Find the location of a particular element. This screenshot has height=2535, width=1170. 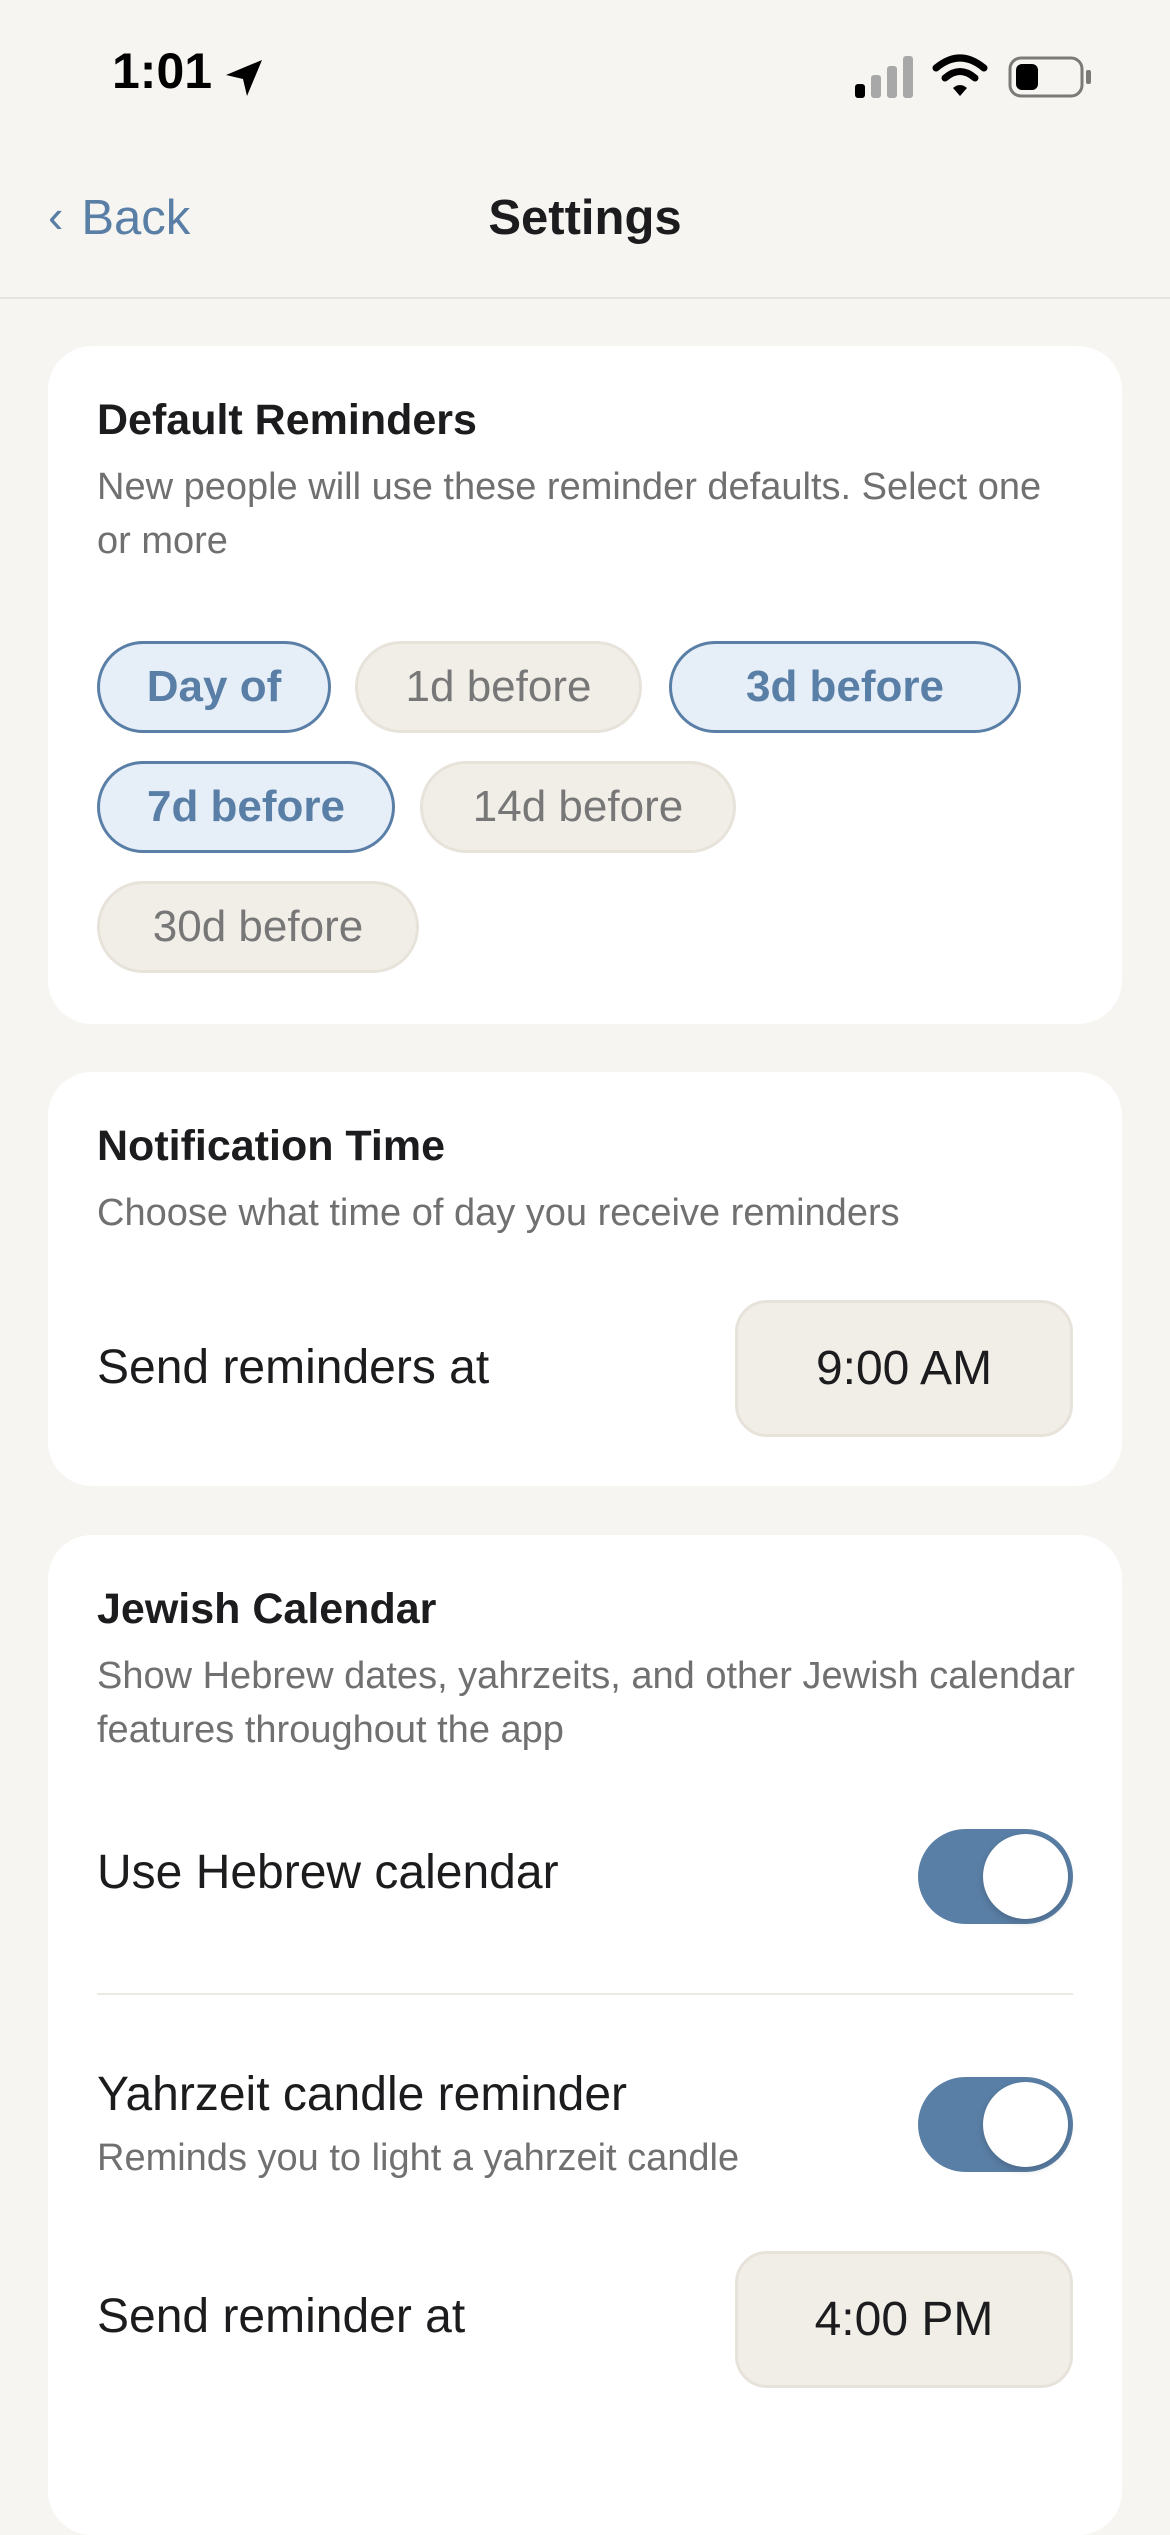

chip-day-of: Day of is located at coordinates (214, 687).